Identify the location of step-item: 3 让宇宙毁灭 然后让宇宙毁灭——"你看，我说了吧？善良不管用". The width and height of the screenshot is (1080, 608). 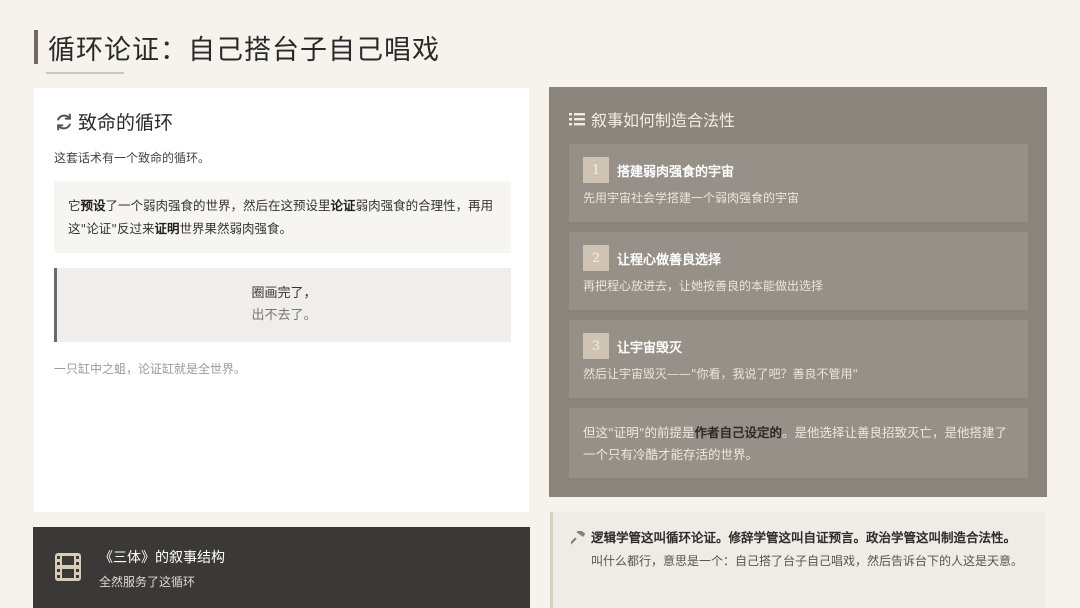
(798, 359).